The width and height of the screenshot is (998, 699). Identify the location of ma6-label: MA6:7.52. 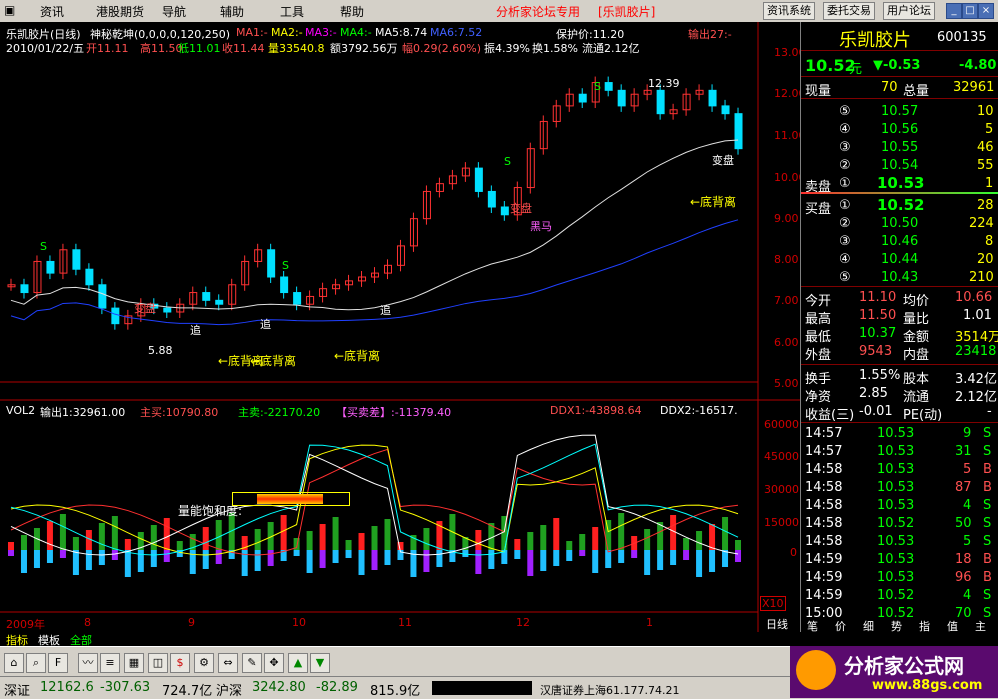
(456, 32).